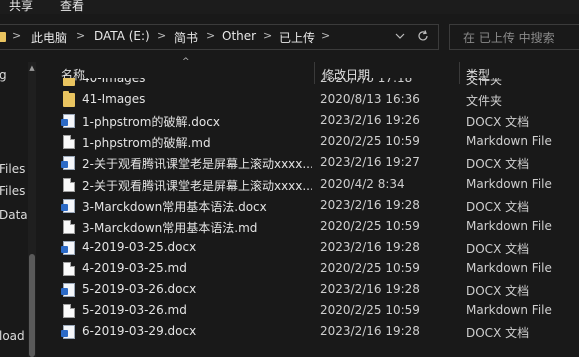  Describe the element at coordinates (311, 120) in the screenshot. I see `file-row: 1-phpstrom的破解.docx 2023/2/16 19:26 DOCX 文档` at that location.